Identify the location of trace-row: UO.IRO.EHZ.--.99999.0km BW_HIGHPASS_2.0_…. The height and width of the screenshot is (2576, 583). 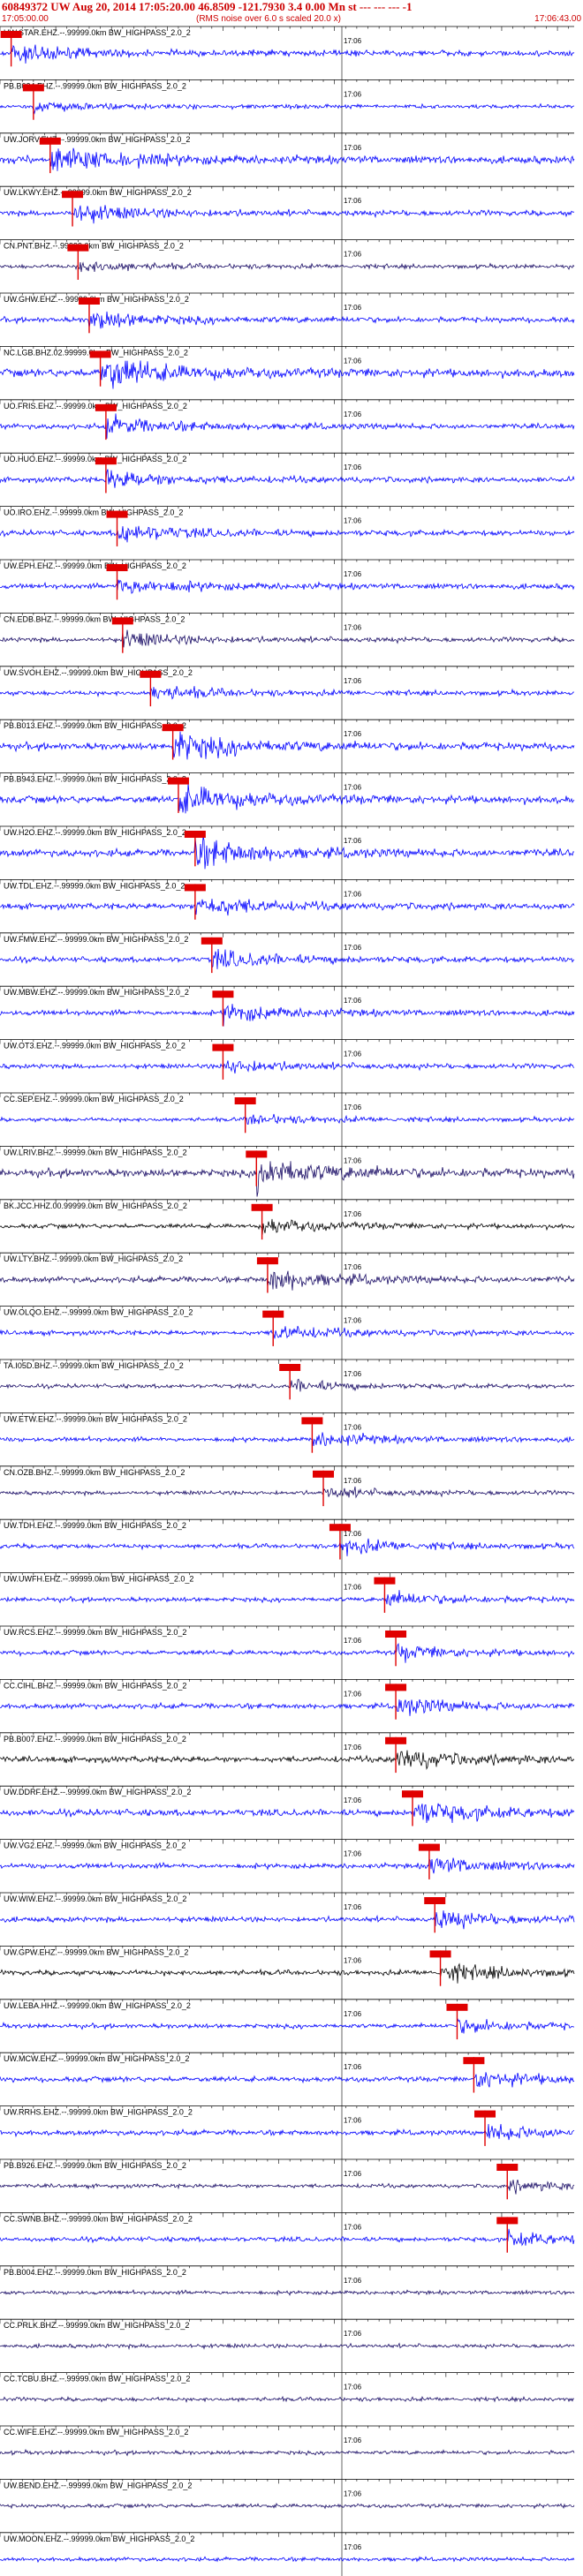
(287, 526).